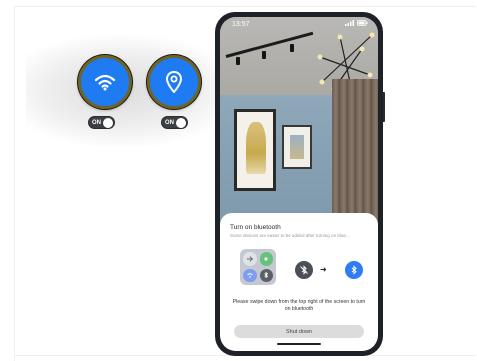 Image resolution: width=477 pixels, height=361 pixels. Describe the element at coordinates (355, 154) in the screenshot. I see `room-curtain` at that location.